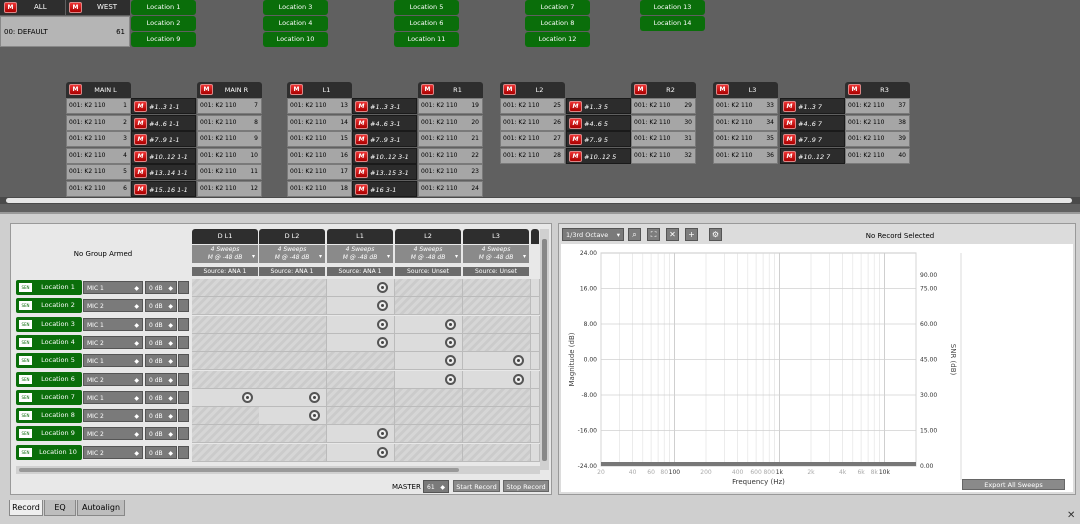 Image resolution: width=1080 pixels, height=524 pixels. I want to click on speaker-cell: 001: K2 110 26, so click(532, 122).